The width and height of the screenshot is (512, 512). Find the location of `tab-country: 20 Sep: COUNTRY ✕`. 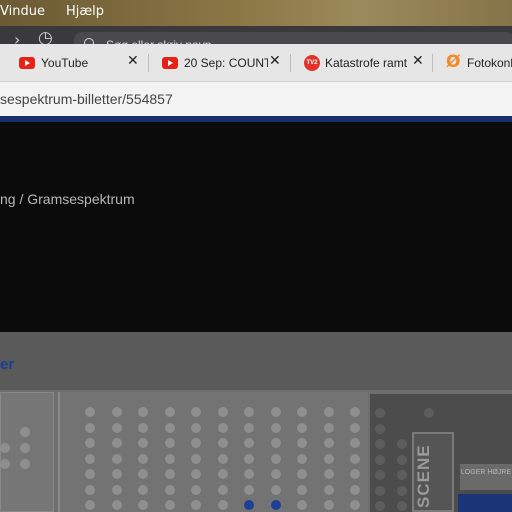

tab-country: 20 Sep: COUNTRY ✕ is located at coordinates (219, 63).